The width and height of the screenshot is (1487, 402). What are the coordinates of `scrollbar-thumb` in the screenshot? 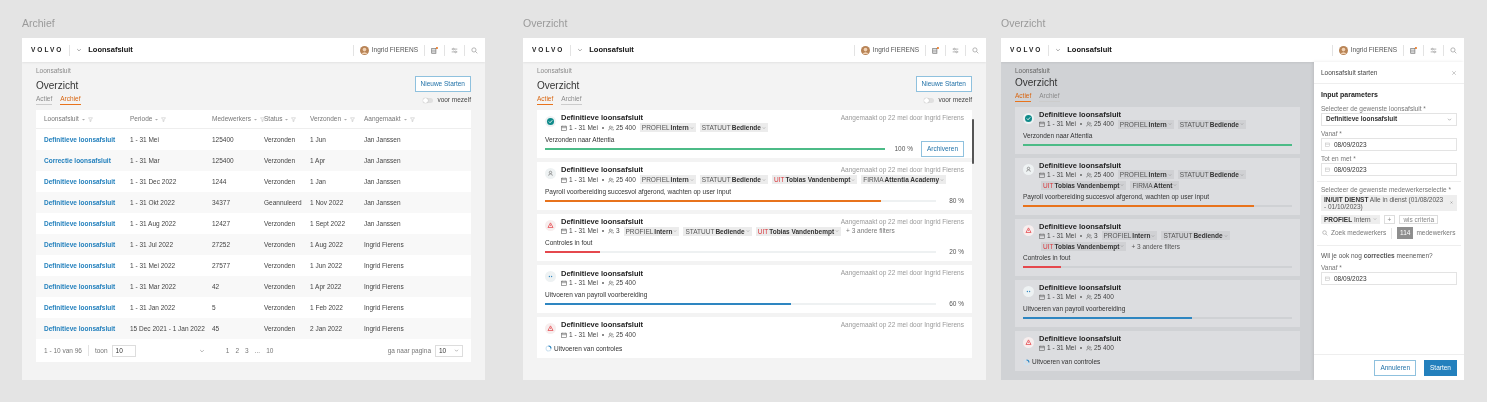 It's located at (973, 141).